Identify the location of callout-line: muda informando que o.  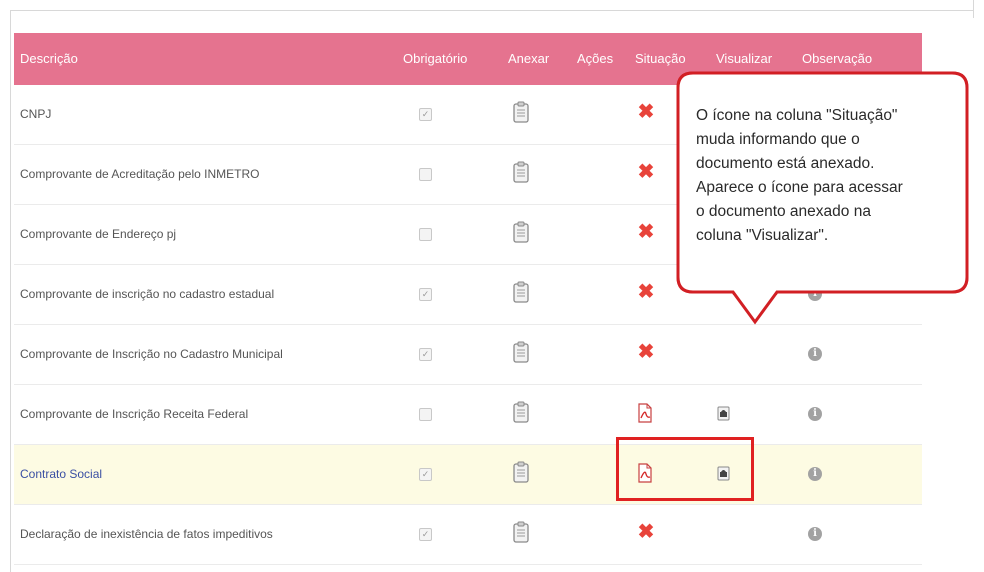
(778, 139).